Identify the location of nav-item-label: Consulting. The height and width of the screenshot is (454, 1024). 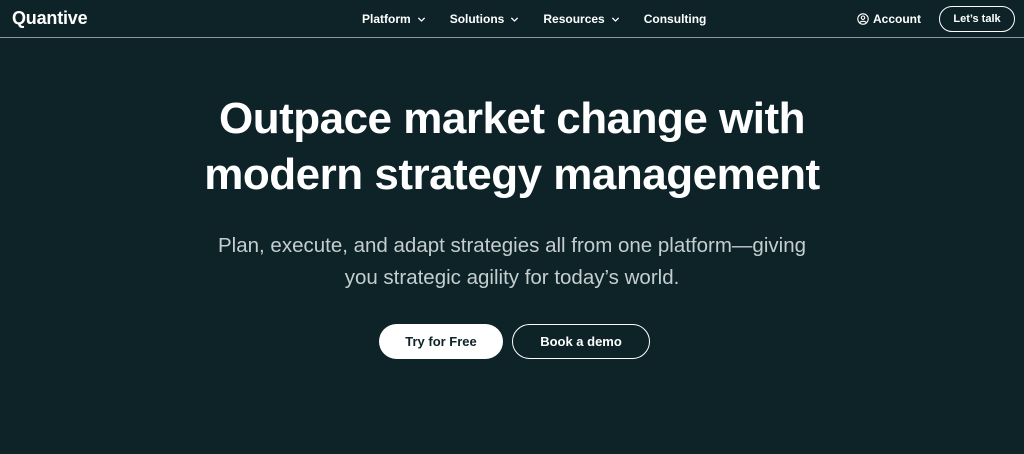
(675, 19).